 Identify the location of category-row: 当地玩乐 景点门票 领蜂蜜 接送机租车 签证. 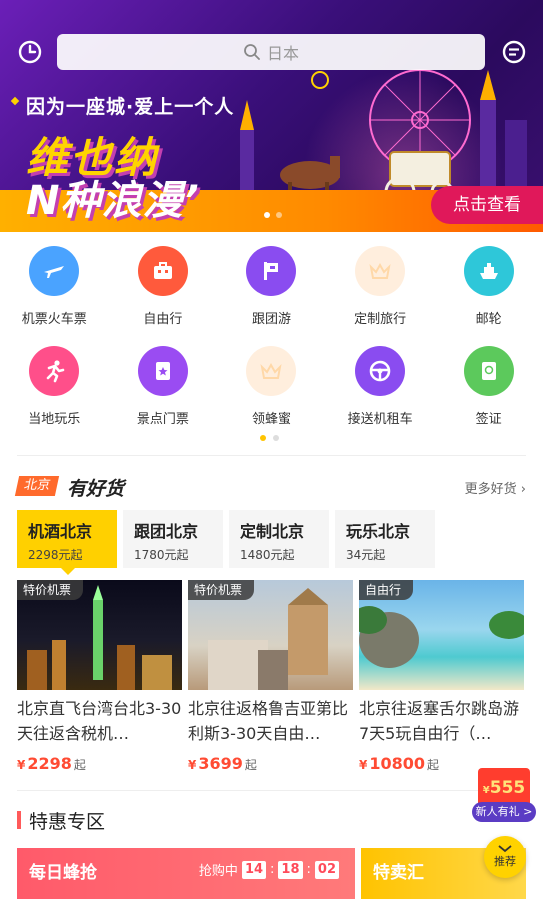
(271, 390).